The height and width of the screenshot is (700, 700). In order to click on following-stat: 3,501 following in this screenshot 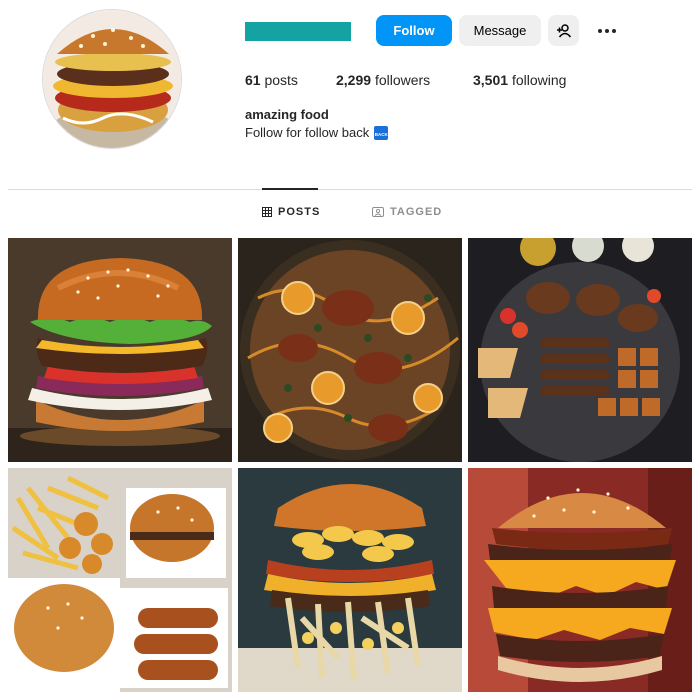, I will do `click(519, 80)`.